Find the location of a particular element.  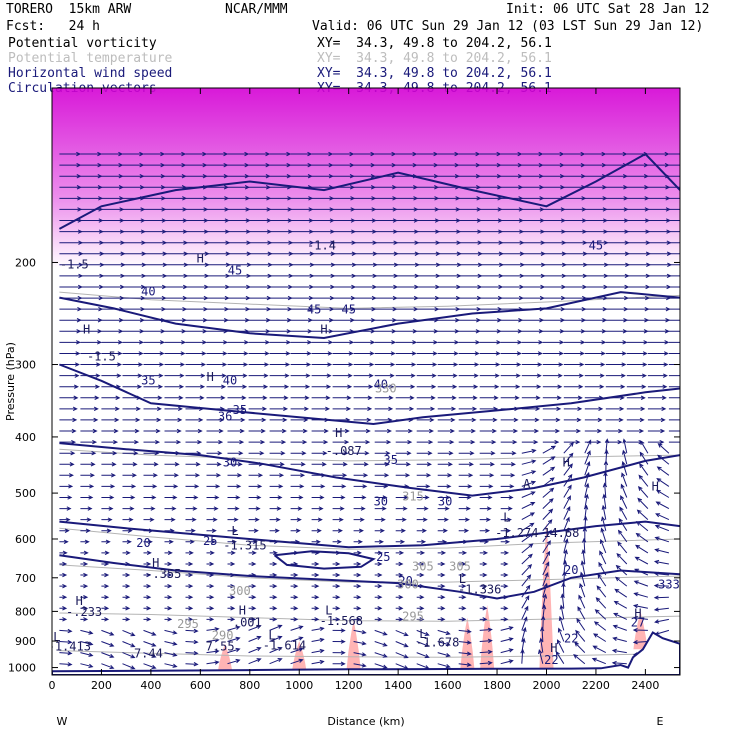

contour-label: -1.5 is located at coordinates (74, 265).